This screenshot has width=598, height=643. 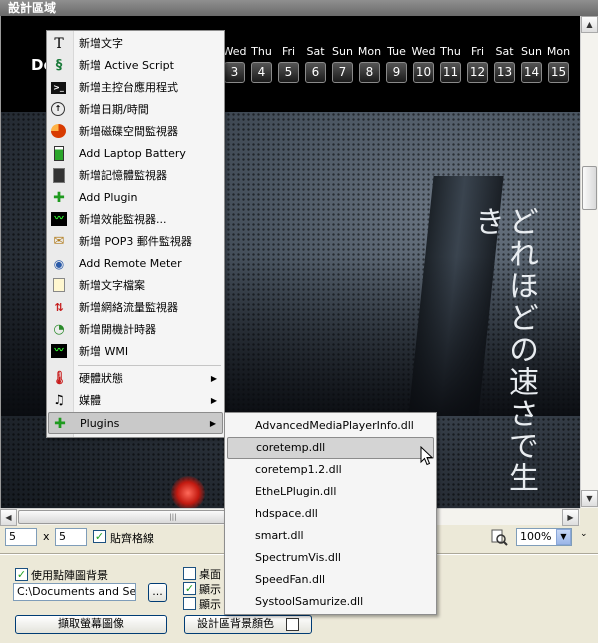 What do you see at coordinates (210, 589) in the screenshot?
I see `show-option-1-label: 顯示` at bounding box center [210, 589].